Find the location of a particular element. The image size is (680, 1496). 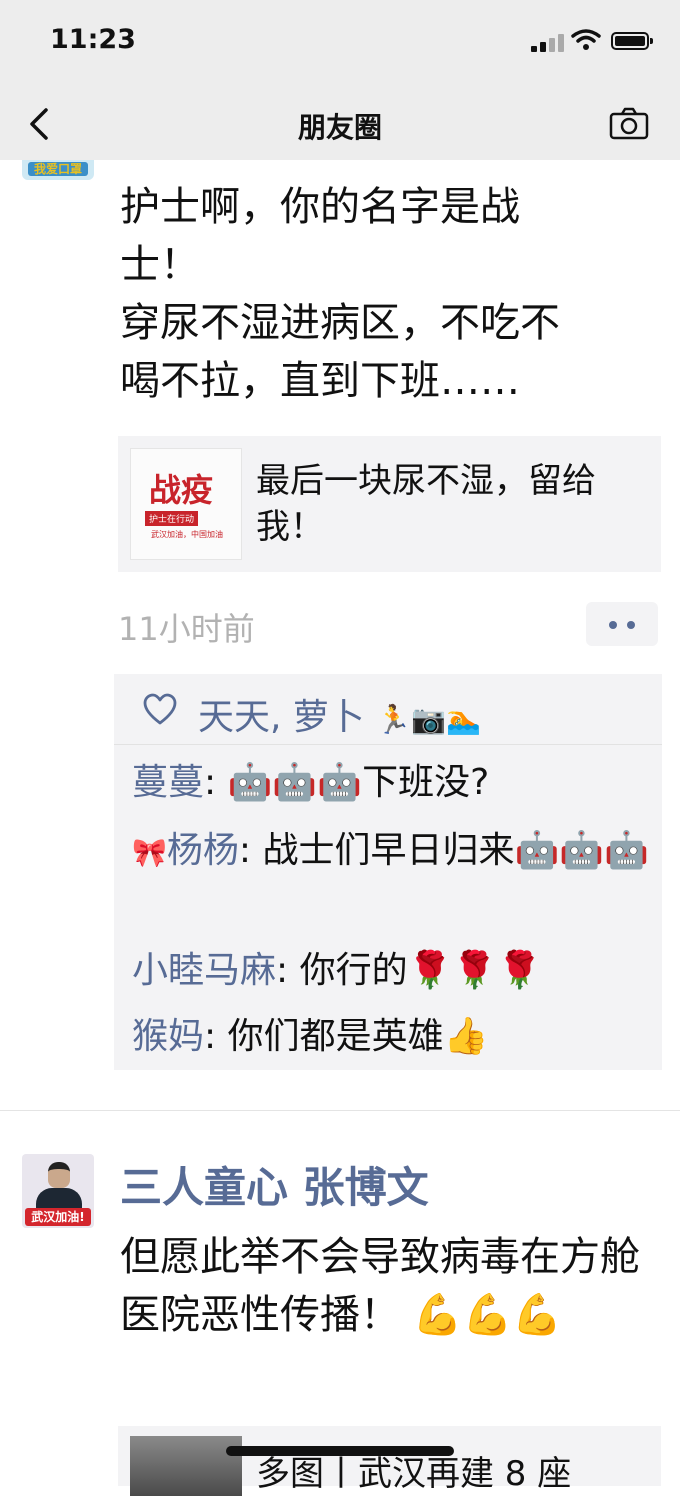

thumbnail-title: 战疫 is located at coordinates (181, 490).